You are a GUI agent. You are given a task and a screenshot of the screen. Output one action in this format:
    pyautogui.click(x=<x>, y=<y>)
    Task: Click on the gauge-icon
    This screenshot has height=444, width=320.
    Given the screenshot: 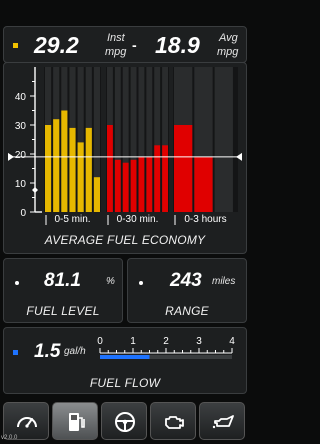 What is the action you would take?
    pyautogui.click(x=27, y=422)
    